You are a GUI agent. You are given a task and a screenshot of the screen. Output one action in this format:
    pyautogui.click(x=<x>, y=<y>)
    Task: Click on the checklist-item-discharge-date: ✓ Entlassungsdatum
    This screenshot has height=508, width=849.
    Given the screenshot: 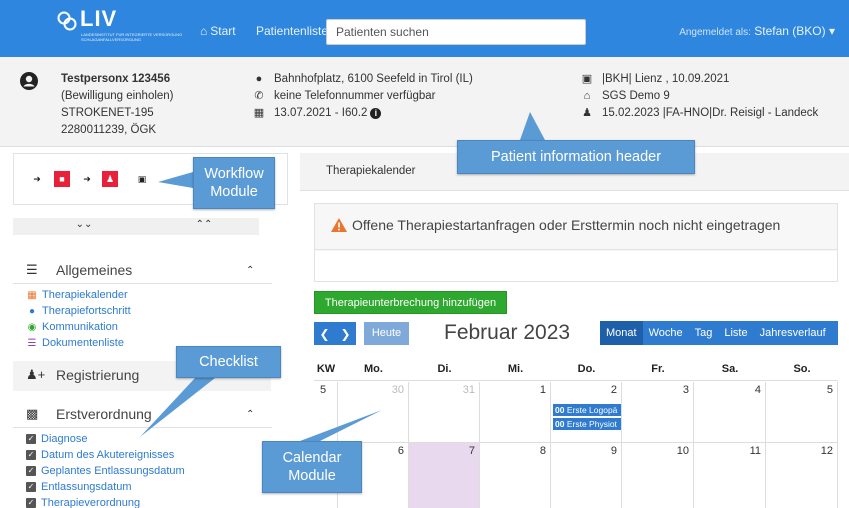 What is the action you would take?
    pyautogui.click(x=79, y=487)
    